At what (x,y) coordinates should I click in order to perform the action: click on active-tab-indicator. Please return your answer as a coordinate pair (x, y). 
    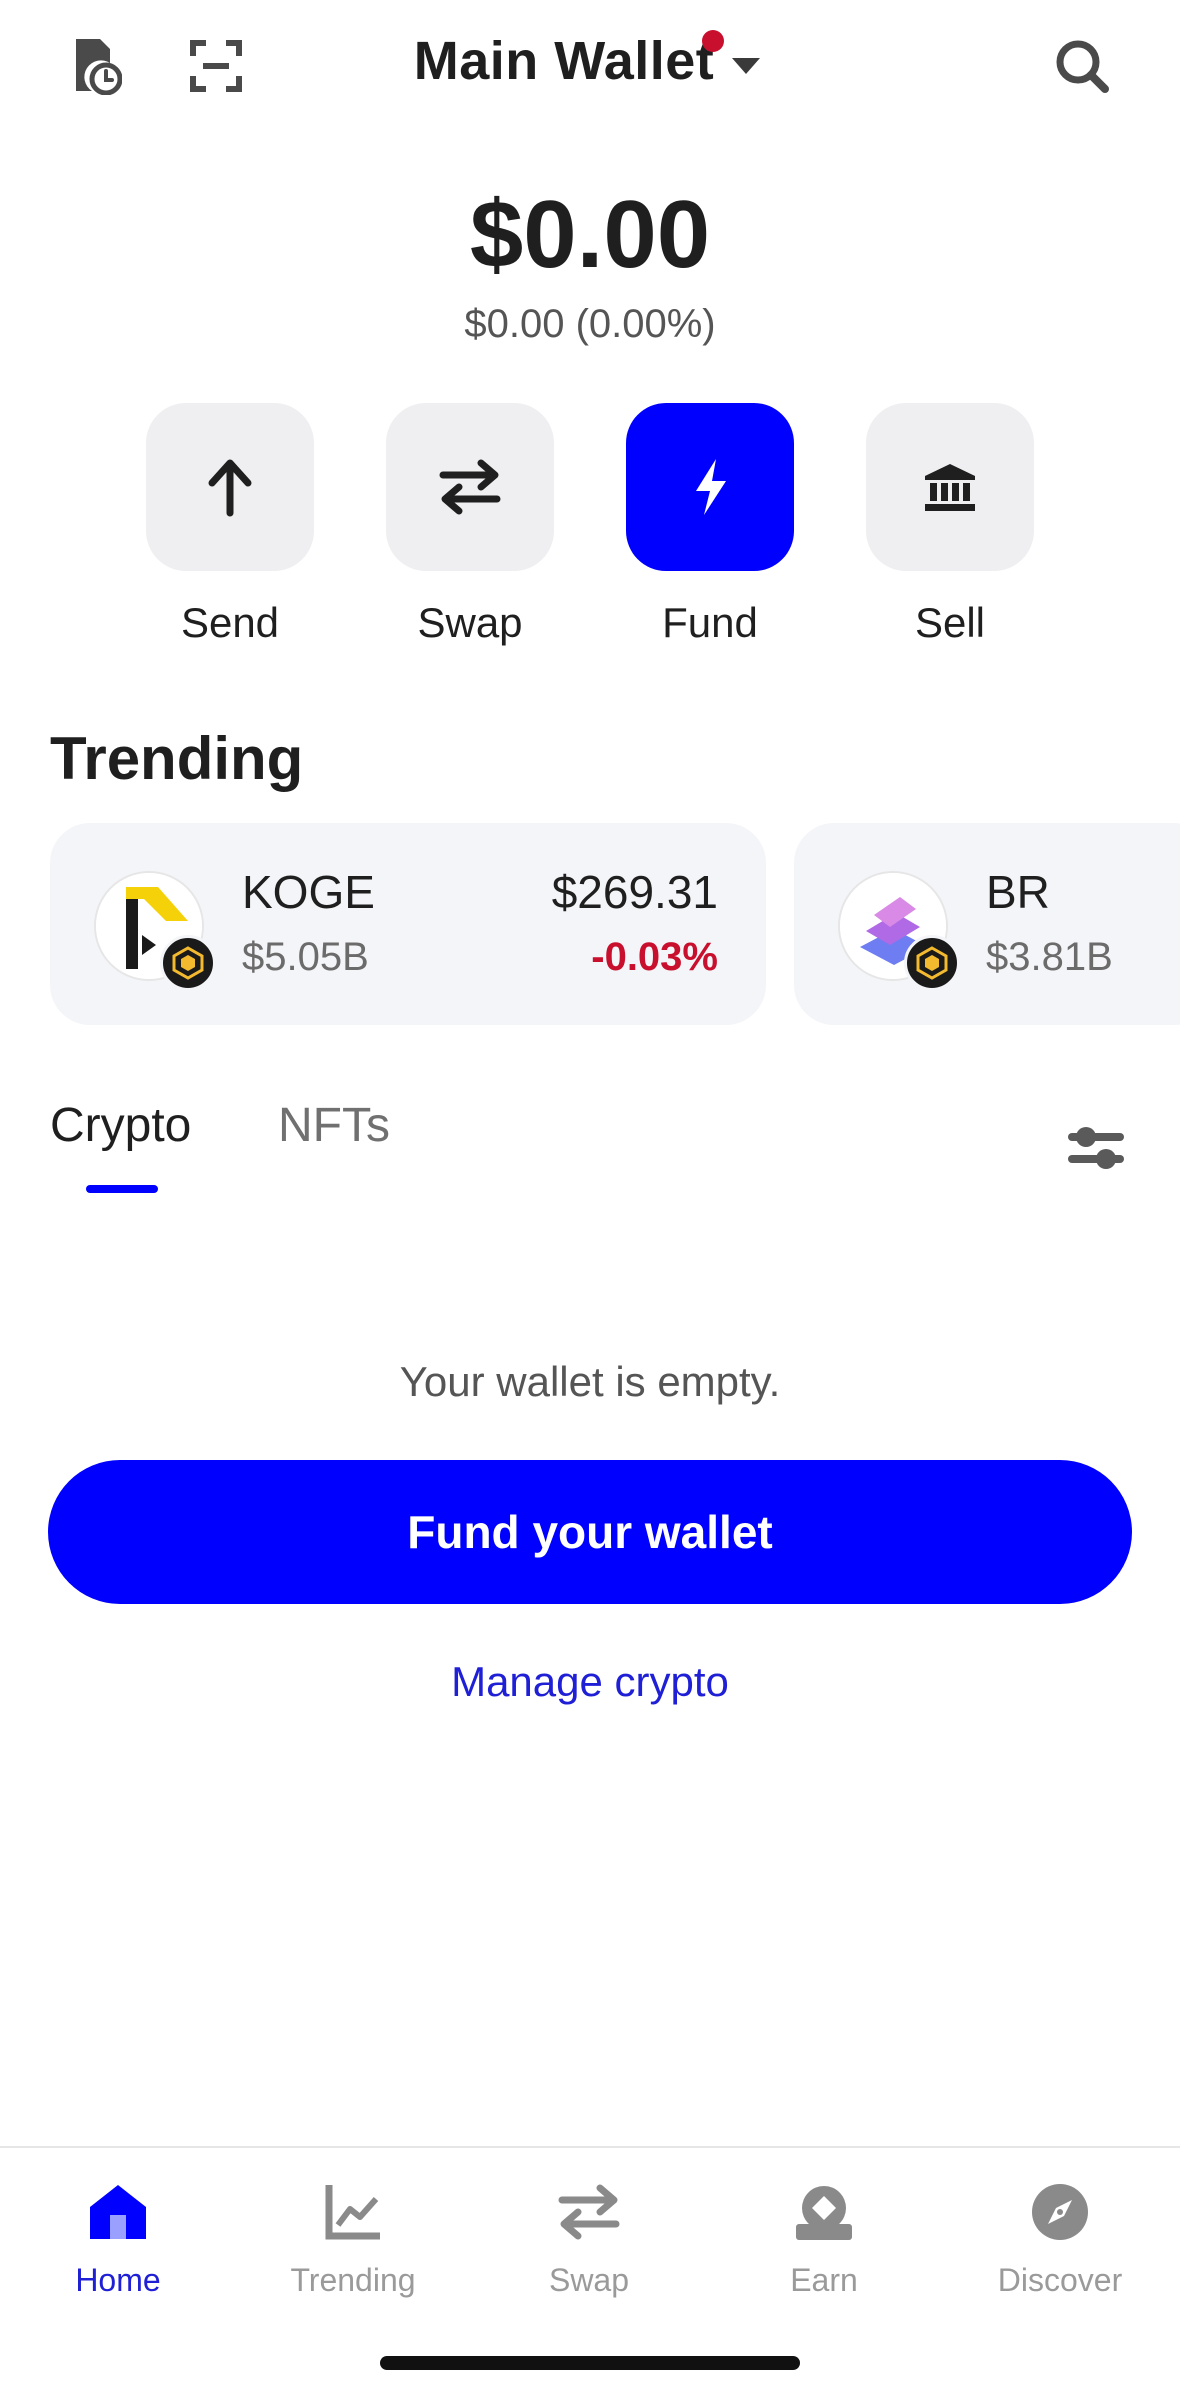
    Looking at the image, I should click on (122, 1189).